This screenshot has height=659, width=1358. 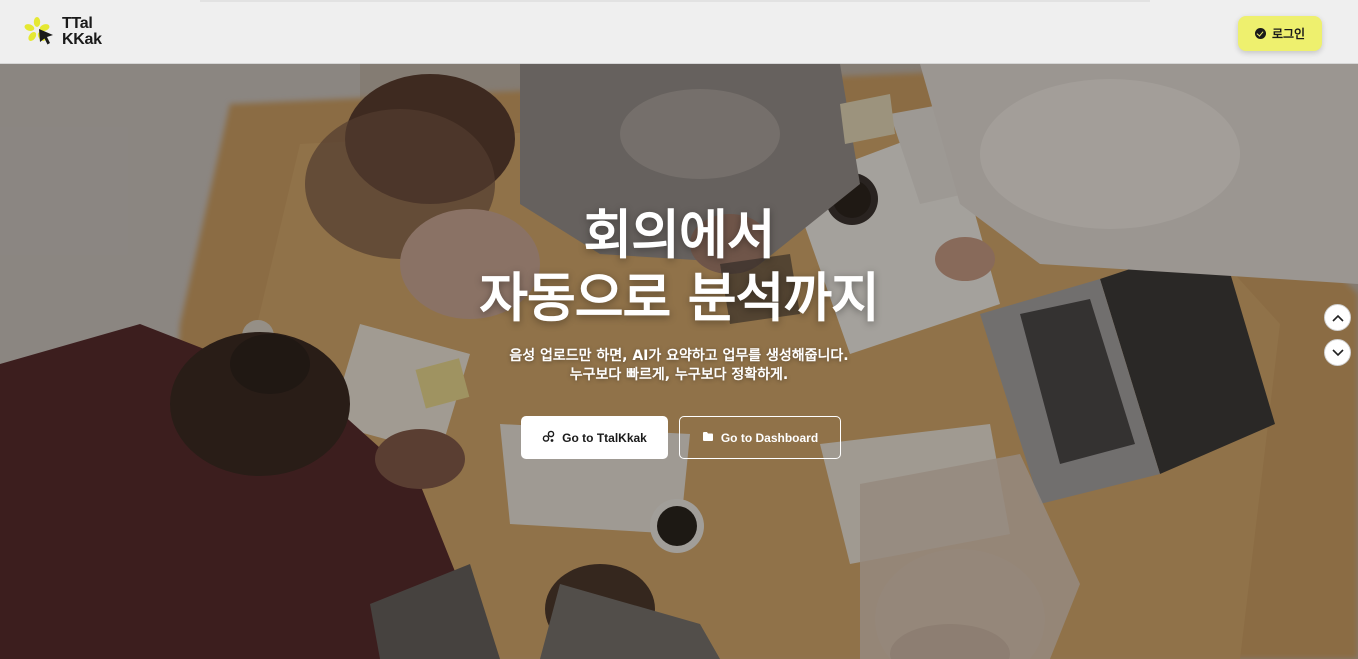 I want to click on hero-title-line-1: 회의에서, so click(x=679, y=235).